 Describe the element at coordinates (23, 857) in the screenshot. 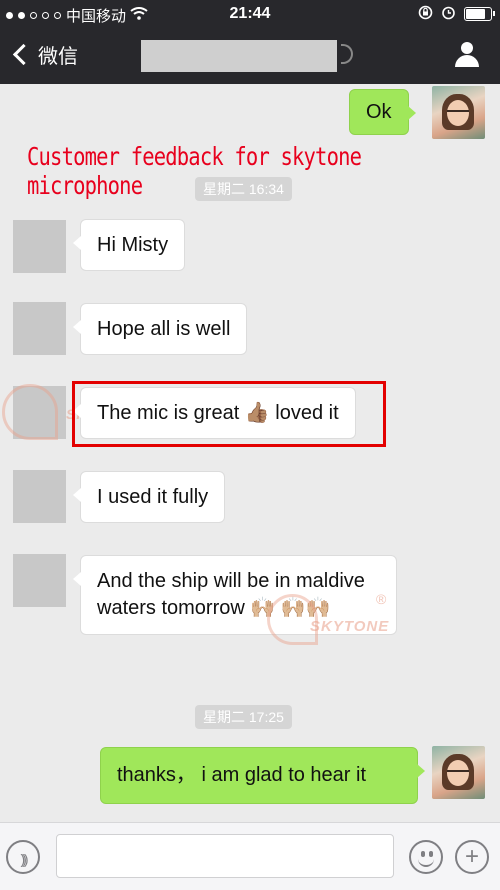

I see `voice-icon: )))` at that location.